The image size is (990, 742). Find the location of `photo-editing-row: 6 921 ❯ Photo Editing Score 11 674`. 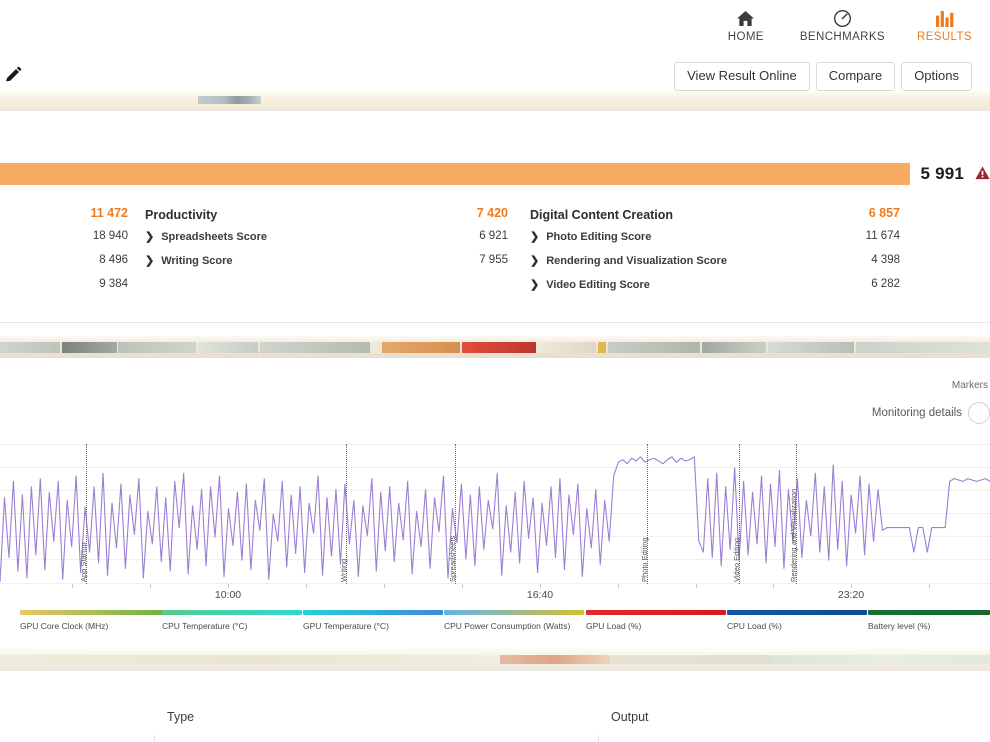

photo-editing-row: 6 921 ❯ Photo Editing Score 11 674 is located at coordinates (730, 242).